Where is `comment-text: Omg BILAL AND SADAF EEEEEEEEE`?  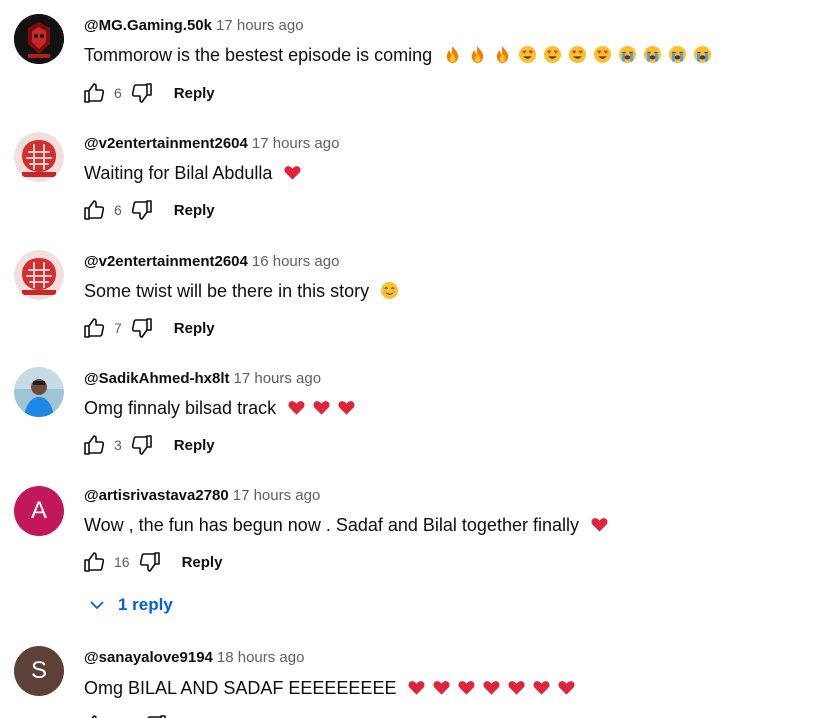
comment-text: Omg BILAL AND SADAF EEEEEEEEE is located at coordinates (330, 688).